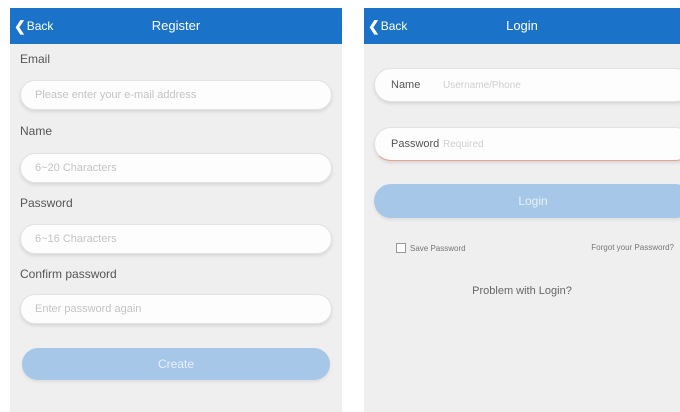 Image resolution: width=680 pixels, height=412 pixels. What do you see at coordinates (401, 248) in the screenshot?
I see `checkbox-icon` at bounding box center [401, 248].